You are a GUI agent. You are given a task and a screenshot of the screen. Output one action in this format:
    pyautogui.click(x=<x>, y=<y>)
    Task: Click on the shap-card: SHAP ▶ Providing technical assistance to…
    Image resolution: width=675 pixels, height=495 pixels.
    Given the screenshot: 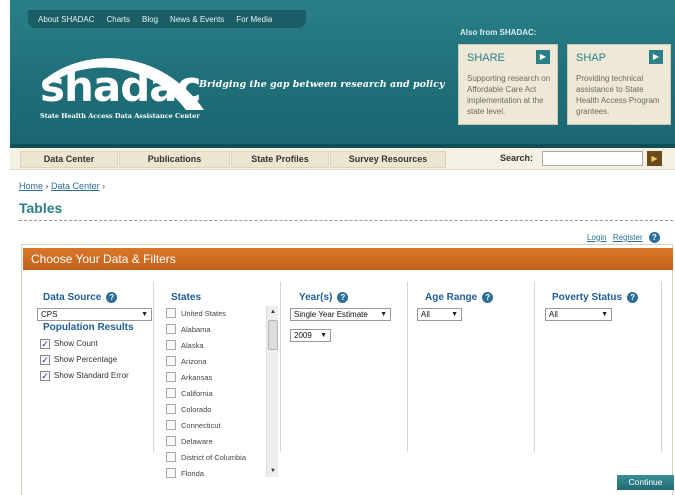 What is the action you would take?
    pyautogui.click(x=619, y=84)
    